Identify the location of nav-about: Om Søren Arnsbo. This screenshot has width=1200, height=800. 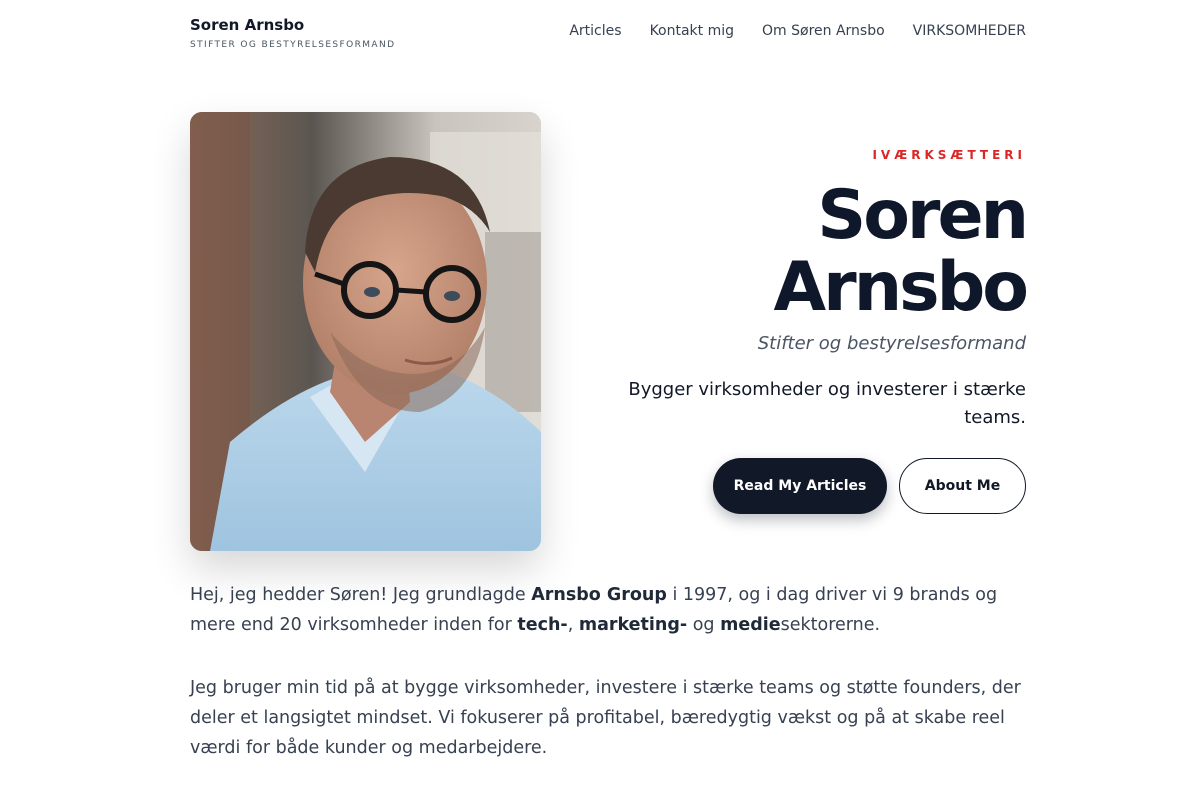
(823, 31).